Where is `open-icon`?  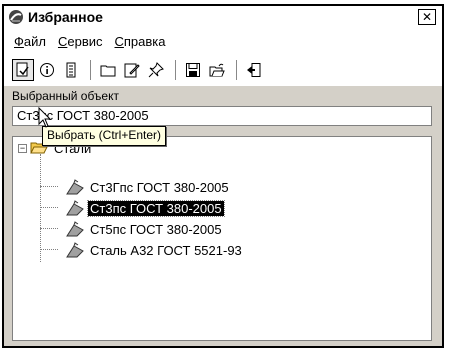
open-icon is located at coordinates (217, 70).